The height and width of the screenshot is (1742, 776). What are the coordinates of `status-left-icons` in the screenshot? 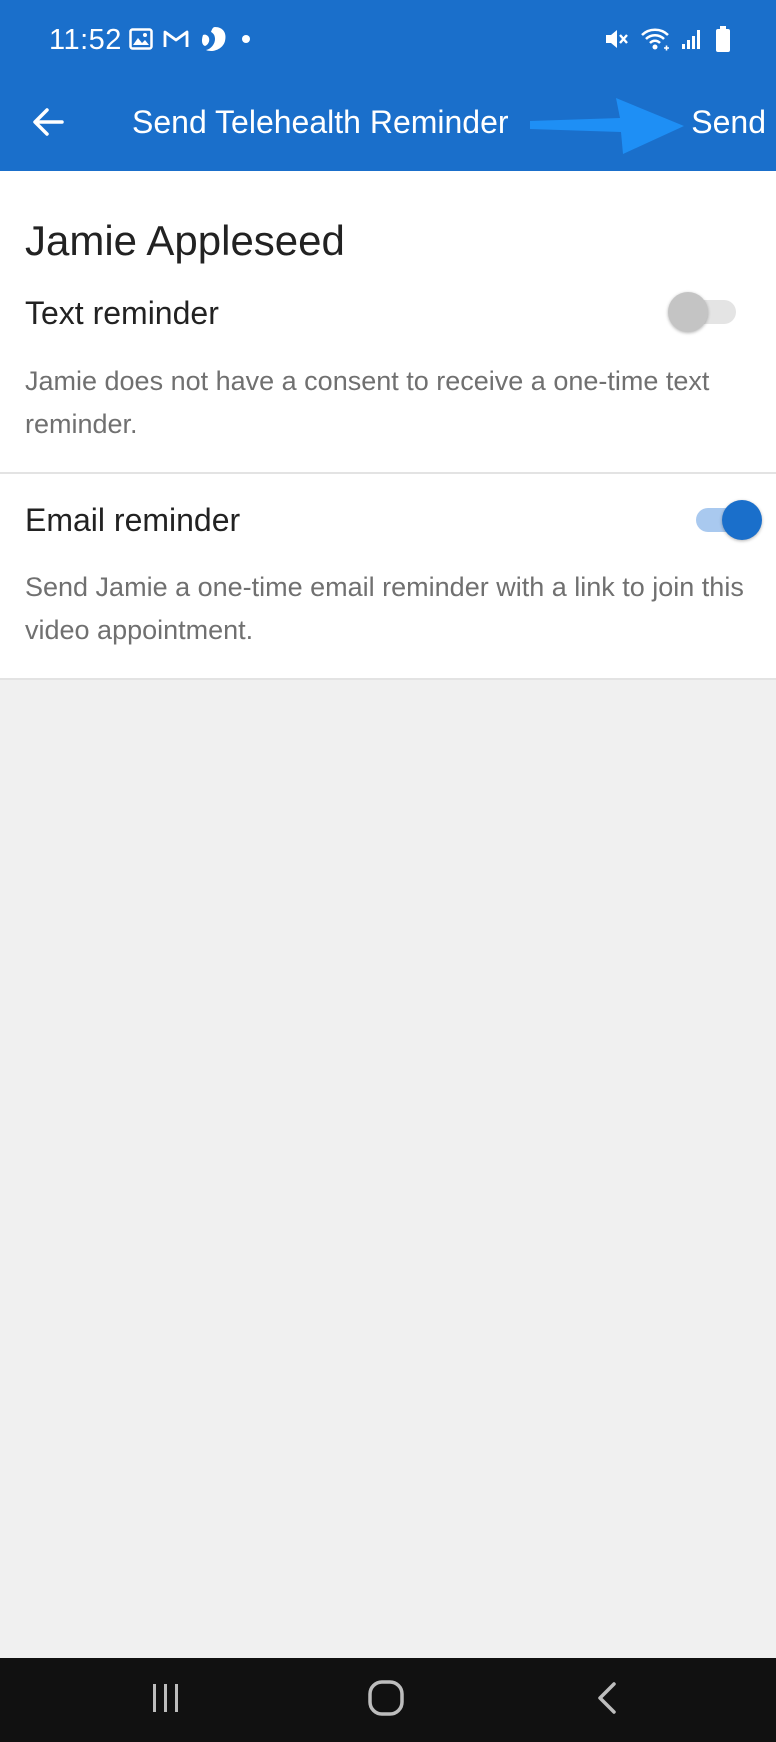 It's located at (191, 41).